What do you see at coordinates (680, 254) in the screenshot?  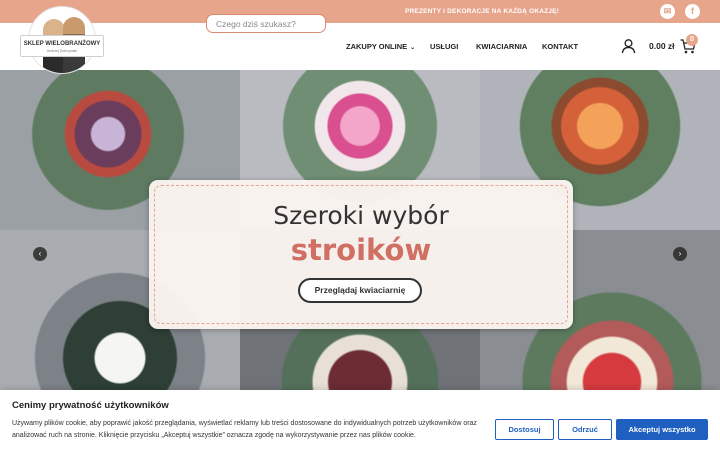 I see `slider-next-arrow-icon: ›` at bounding box center [680, 254].